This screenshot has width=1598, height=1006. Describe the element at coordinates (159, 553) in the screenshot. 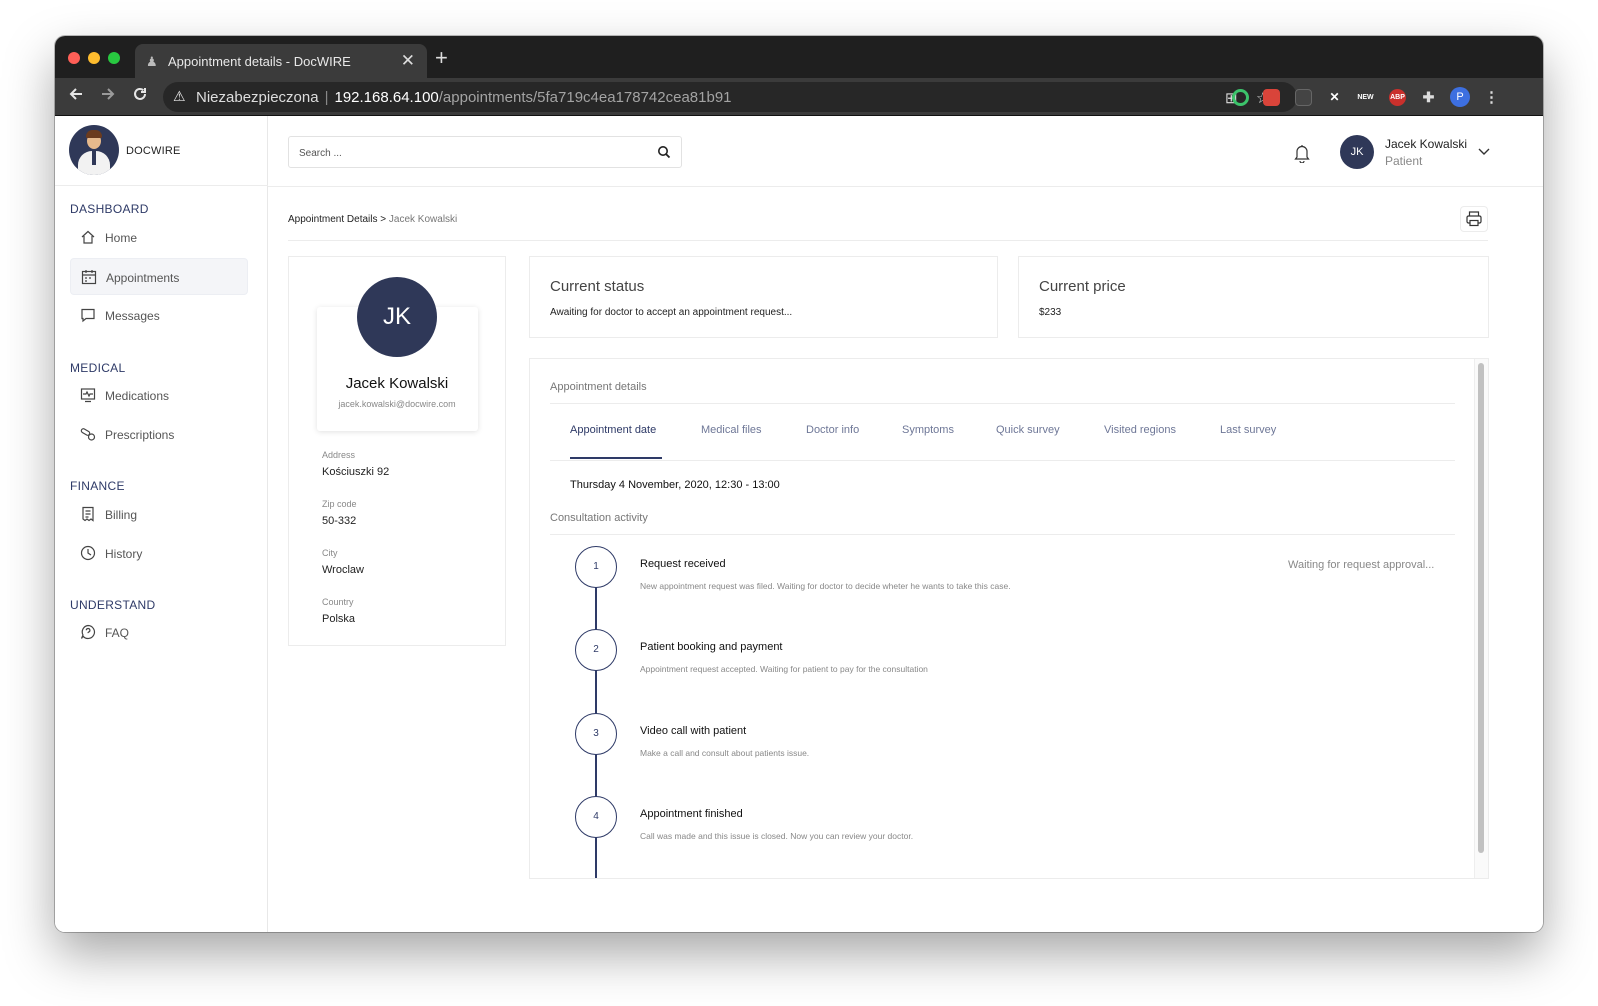

I see `sidebar-item-history: History` at that location.